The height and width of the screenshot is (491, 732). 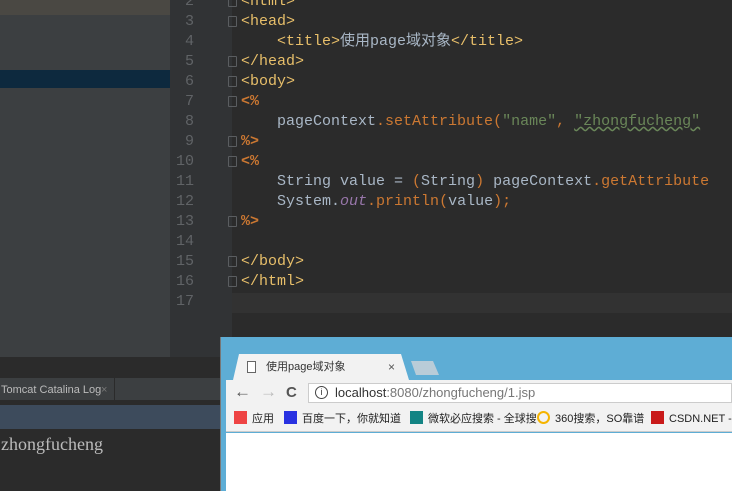 I want to click on forward-icon: →, so click(x=268, y=392).